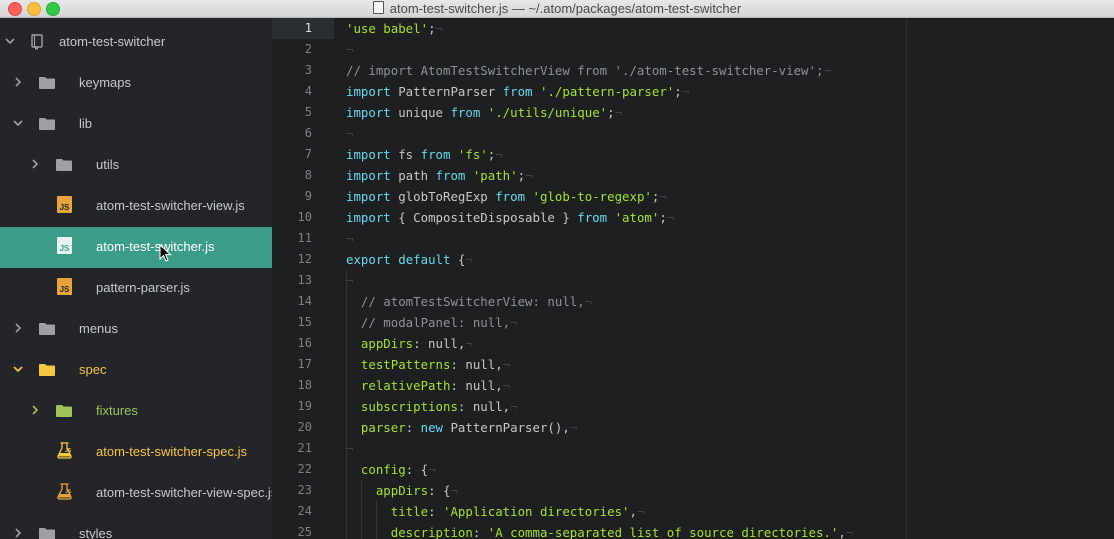 Image resolution: width=1114 pixels, height=539 pixels. What do you see at coordinates (308, 196) in the screenshot?
I see `line-number: 9` at bounding box center [308, 196].